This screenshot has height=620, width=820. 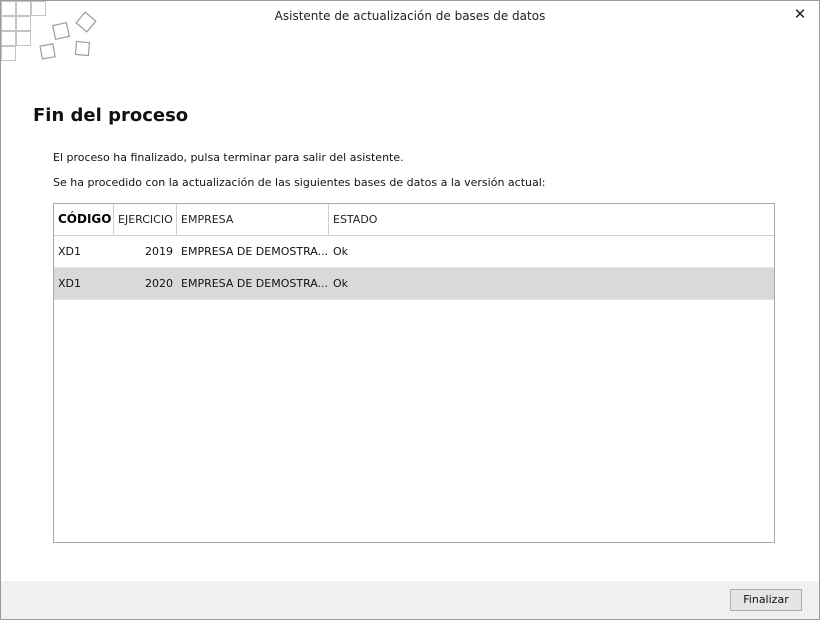 What do you see at coordinates (84, 219) in the screenshot?
I see `column-header-codigo: CÓDIGO` at bounding box center [84, 219].